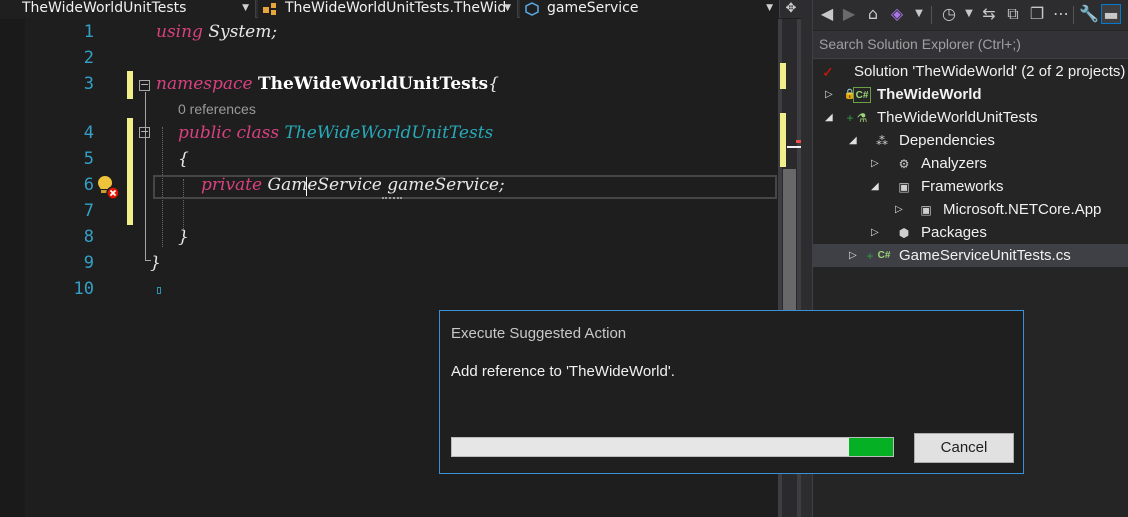 The height and width of the screenshot is (517, 1128). What do you see at coordinates (947, 140) in the screenshot?
I see `tree-item-label: Dependencies` at bounding box center [947, 140].